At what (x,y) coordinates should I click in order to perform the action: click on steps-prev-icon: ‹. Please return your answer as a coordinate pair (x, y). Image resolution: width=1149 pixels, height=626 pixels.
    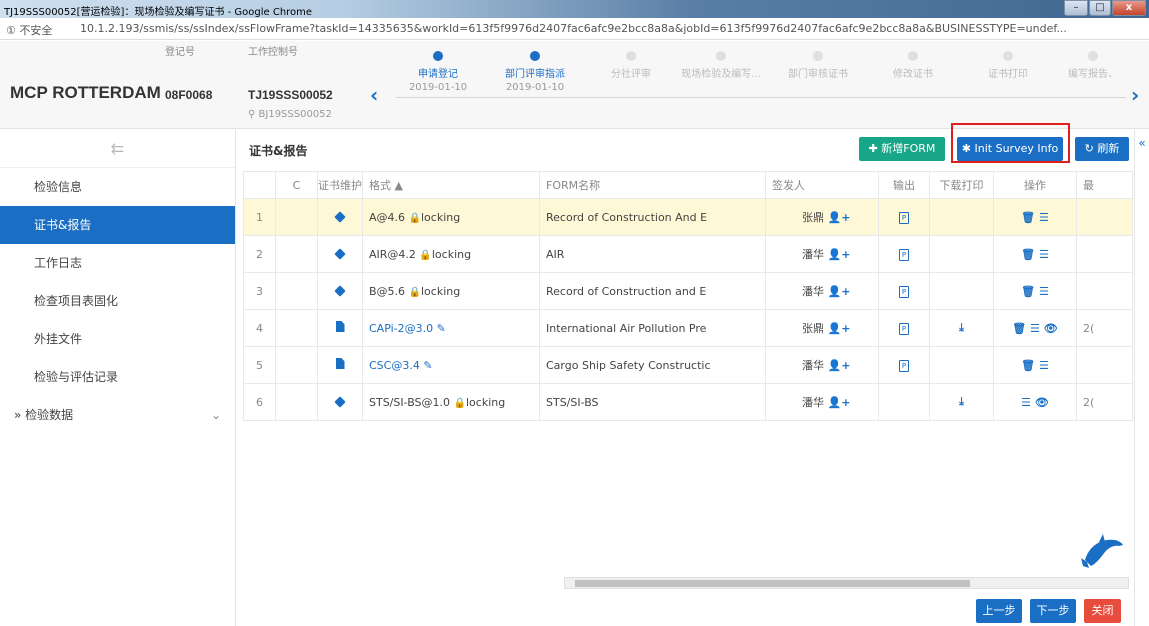
    Looking at the image, I should click on (374, 95).